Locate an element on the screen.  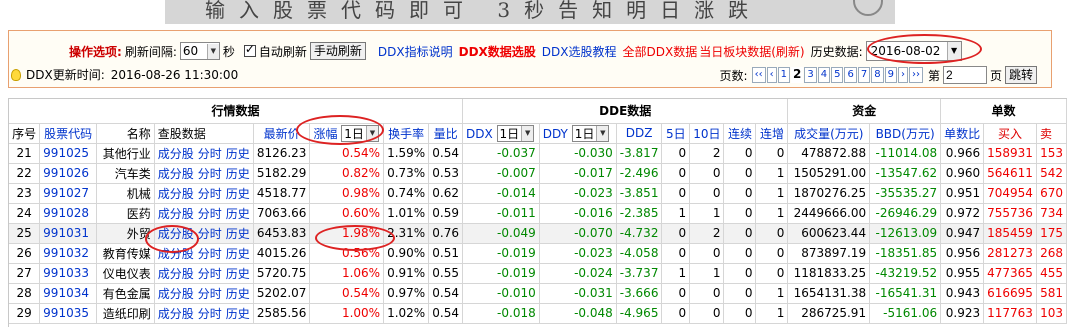
col-ddy: DDY 1日 ▼ is located at coordinates (578, 133).